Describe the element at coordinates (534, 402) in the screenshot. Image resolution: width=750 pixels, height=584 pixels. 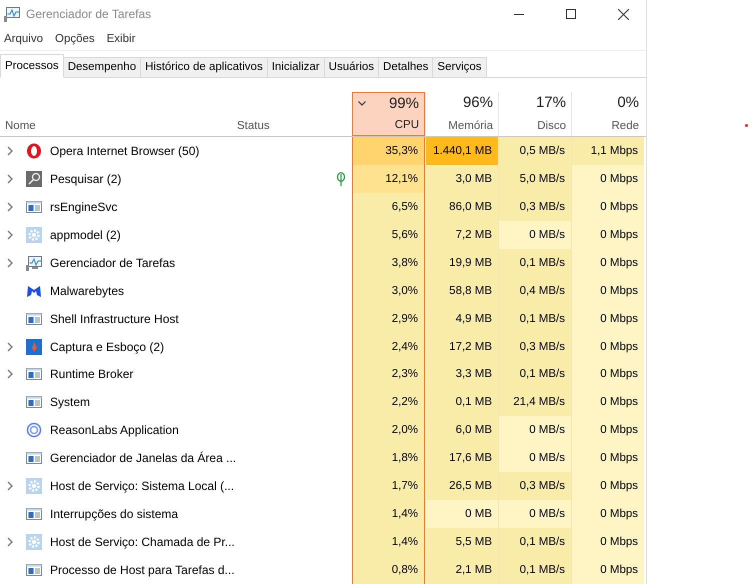
I see `table-cell: 21,4 MB/s` at that location.